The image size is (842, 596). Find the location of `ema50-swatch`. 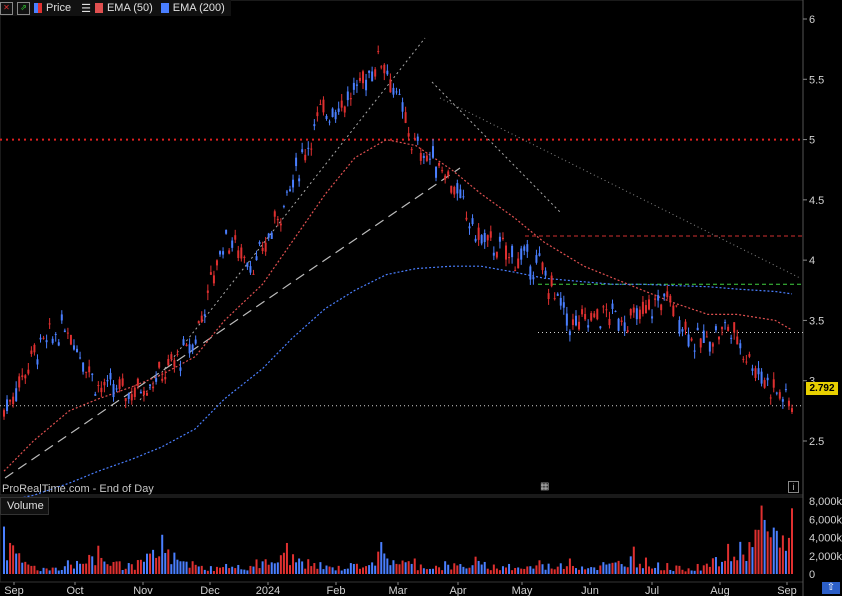

ema50-swatch is located at coordinates (98, 8).